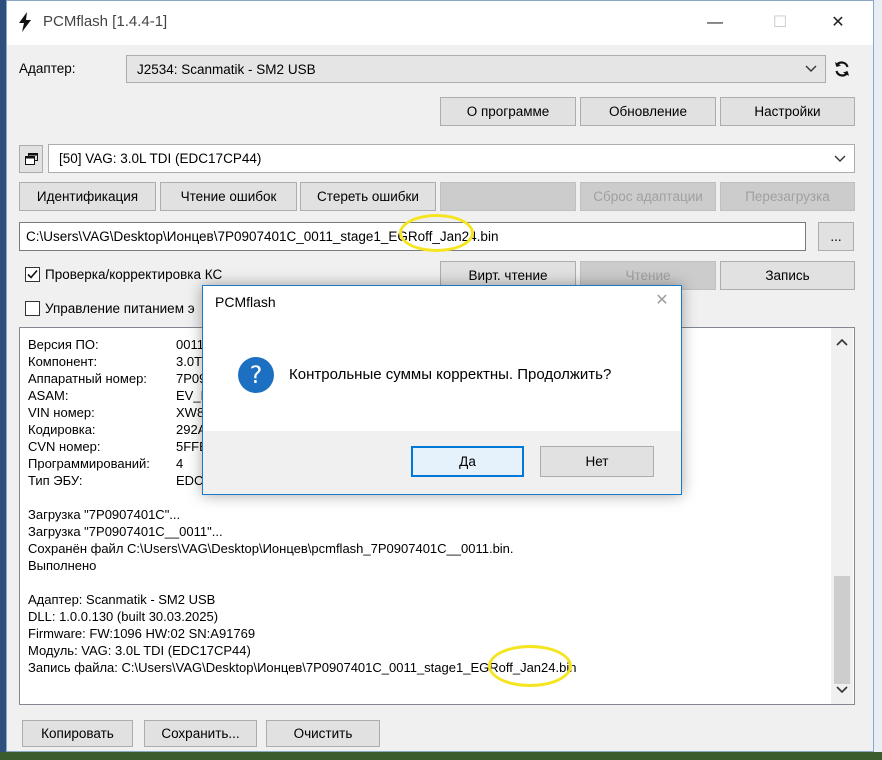 Image resolution: width=882 pixels, height=760 pixels. Describe the element at coordinates (476, 69) in the screenshot. I see `adapter-select: J2534: Scanmatik - SM2 USB` at that location.